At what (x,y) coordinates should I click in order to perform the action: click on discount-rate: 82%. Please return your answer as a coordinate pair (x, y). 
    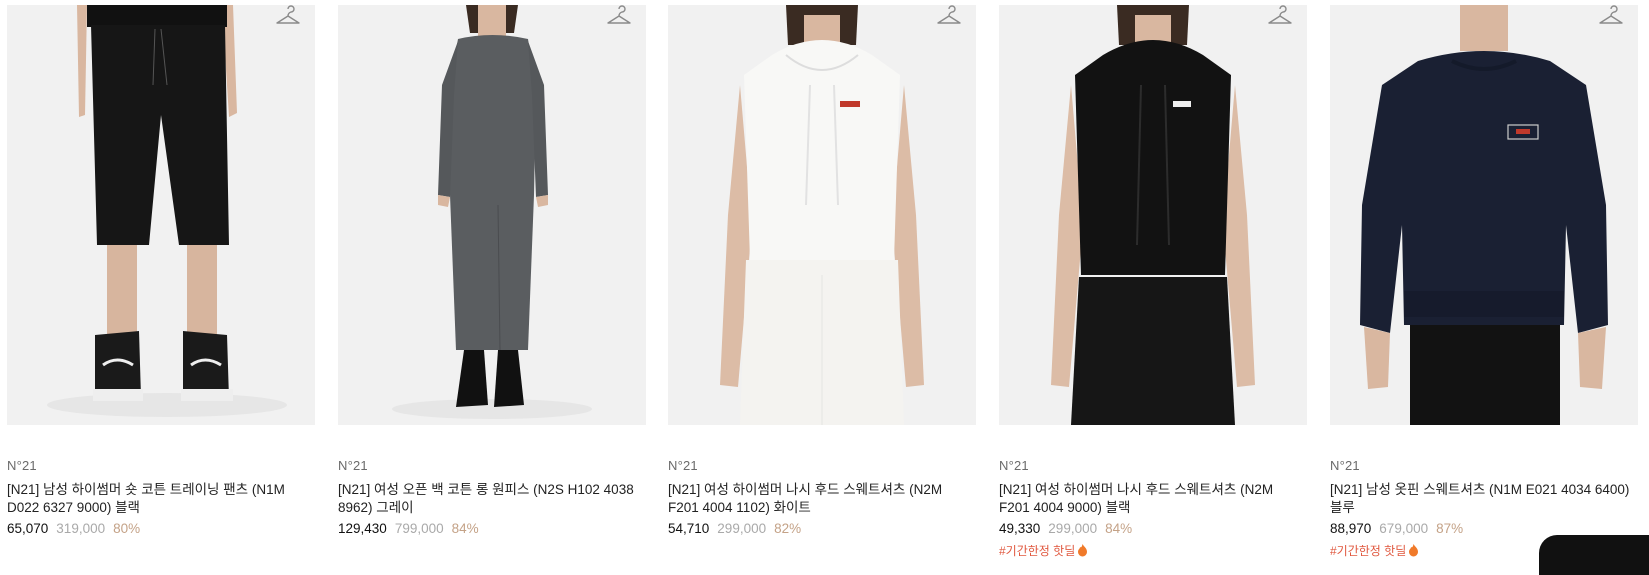
    Looking at the image, I should click on (788, 528).